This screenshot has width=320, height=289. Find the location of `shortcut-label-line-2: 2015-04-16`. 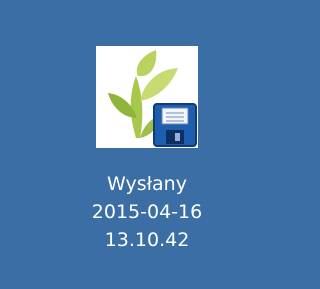

shortcut-label-line-2: 2015-04-16 is located at coordinates (147, 212).